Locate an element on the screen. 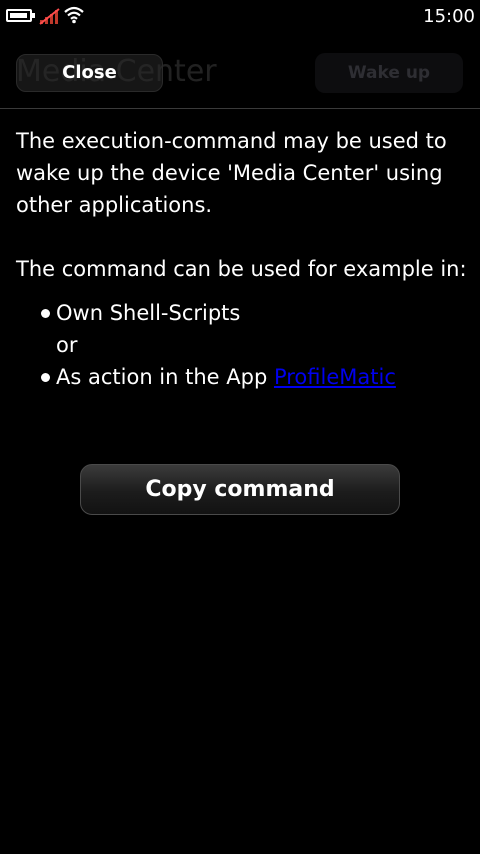 The image size is (480, 854). header: Media Center Close Wake up is located at coordinates (240, 71).